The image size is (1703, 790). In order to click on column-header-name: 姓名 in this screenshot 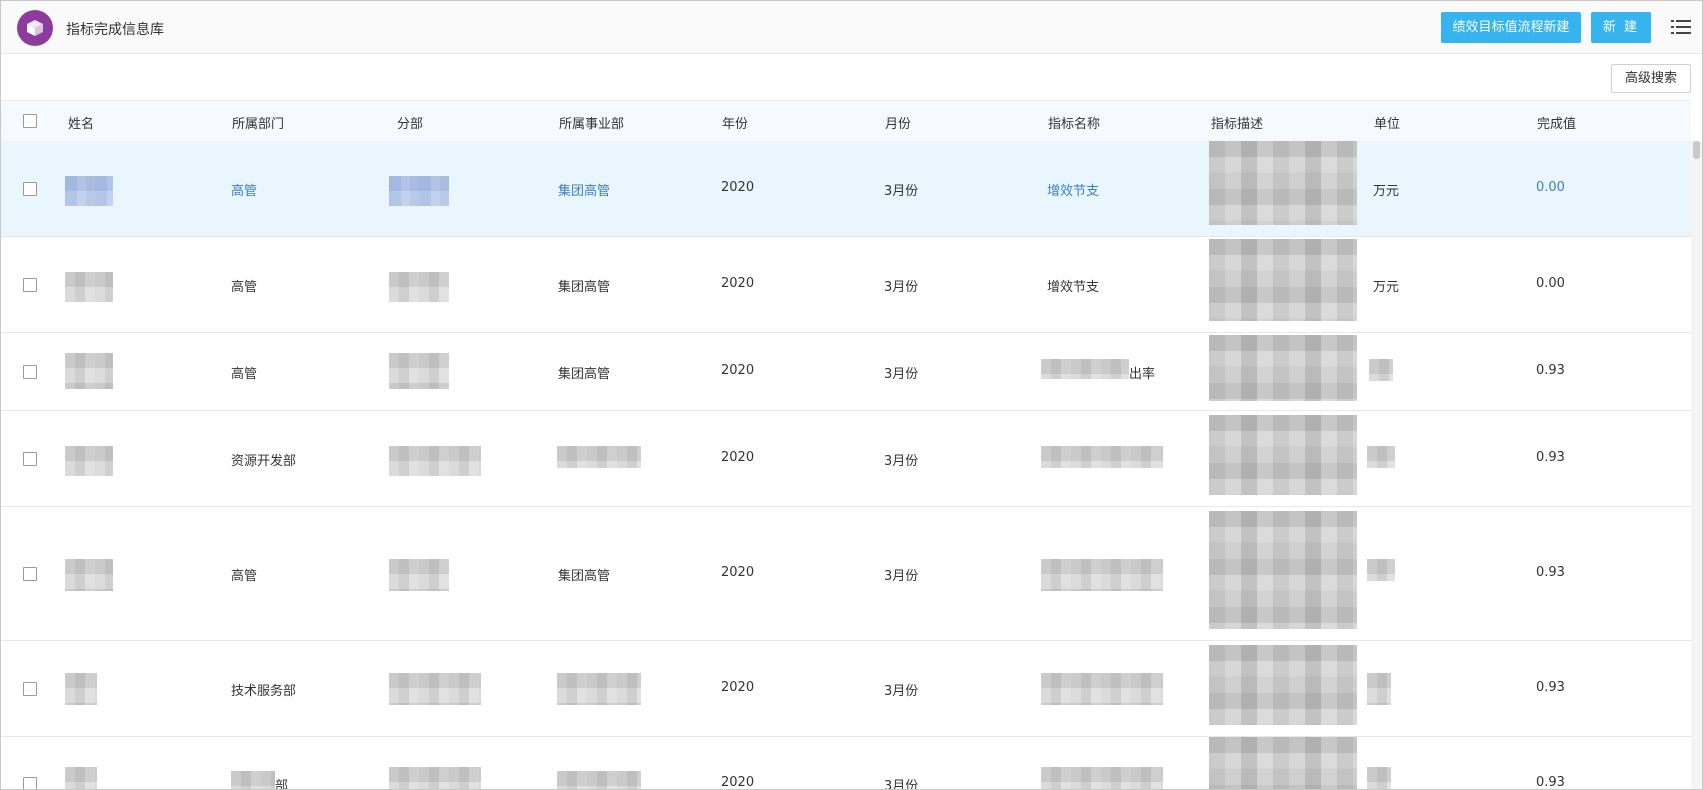, I will do `click(81, 122)`.